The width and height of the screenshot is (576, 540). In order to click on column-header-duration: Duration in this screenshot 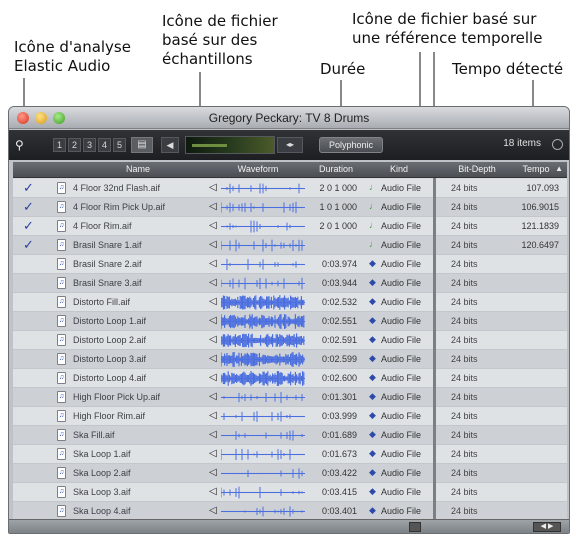, I will do `click(336, 169)`.